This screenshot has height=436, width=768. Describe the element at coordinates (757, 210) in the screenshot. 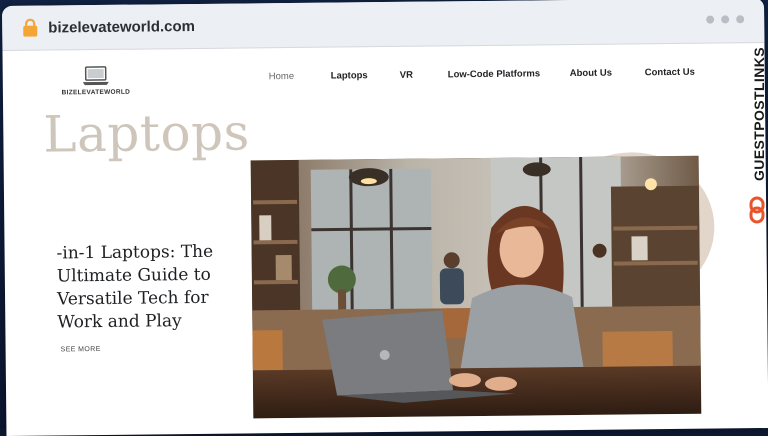

I see `link-icon` at that location.